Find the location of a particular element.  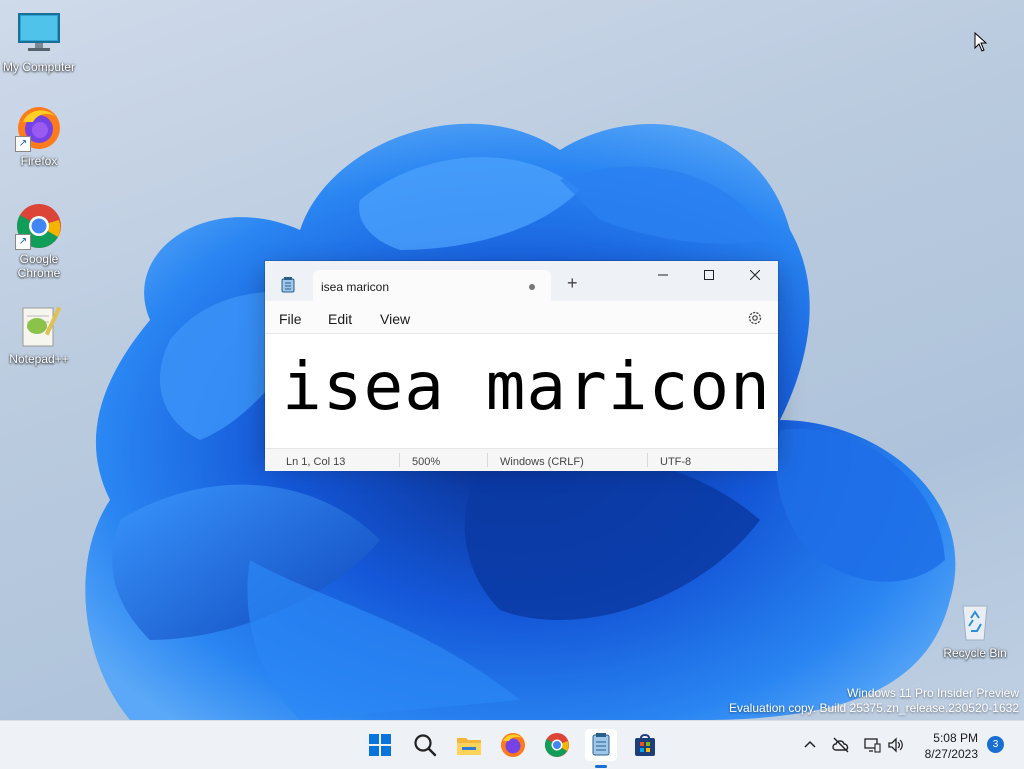

taskbar: 5:08 PM 8/27/2023 3 is located at coordinates (512, 744).